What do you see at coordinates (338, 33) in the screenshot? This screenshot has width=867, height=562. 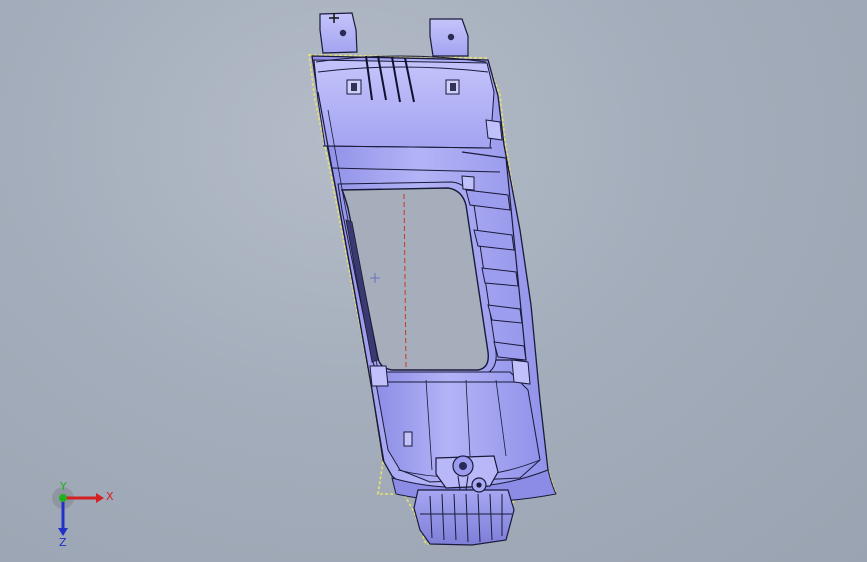 I see `left-mounting-tab` at bounding box center [338, 33].